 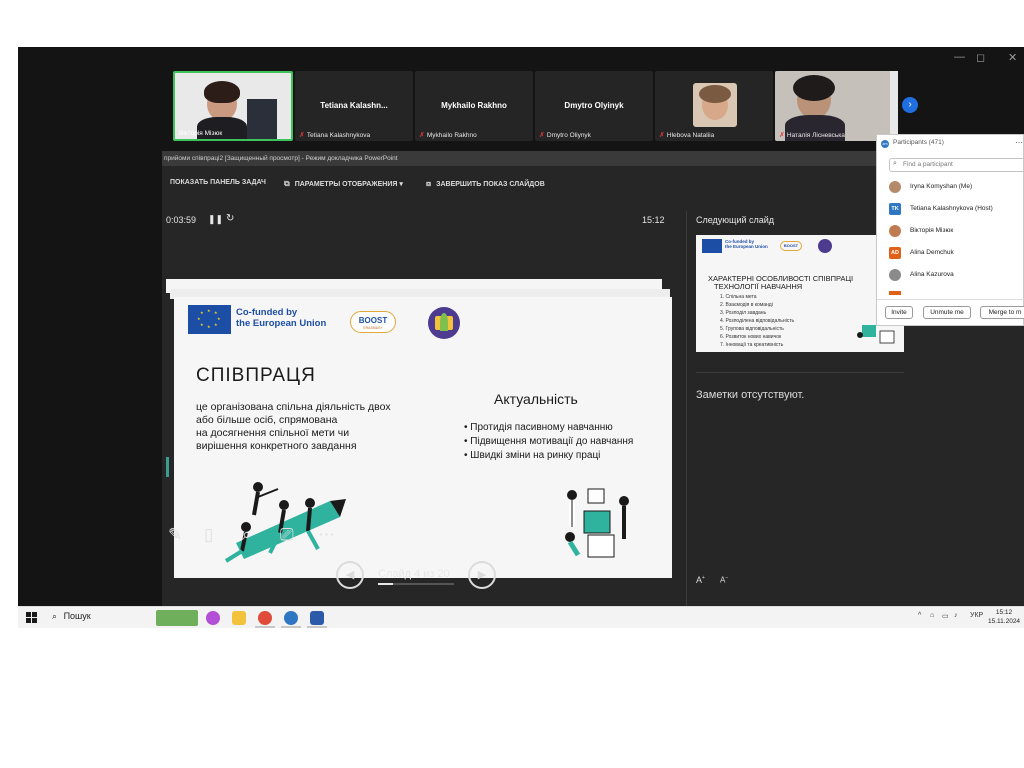 What do you see at coordinates (233, 106) in the screenshot?
I see `video-tile-1: Вікторія Мізюк` at bounding box center [233, 106].